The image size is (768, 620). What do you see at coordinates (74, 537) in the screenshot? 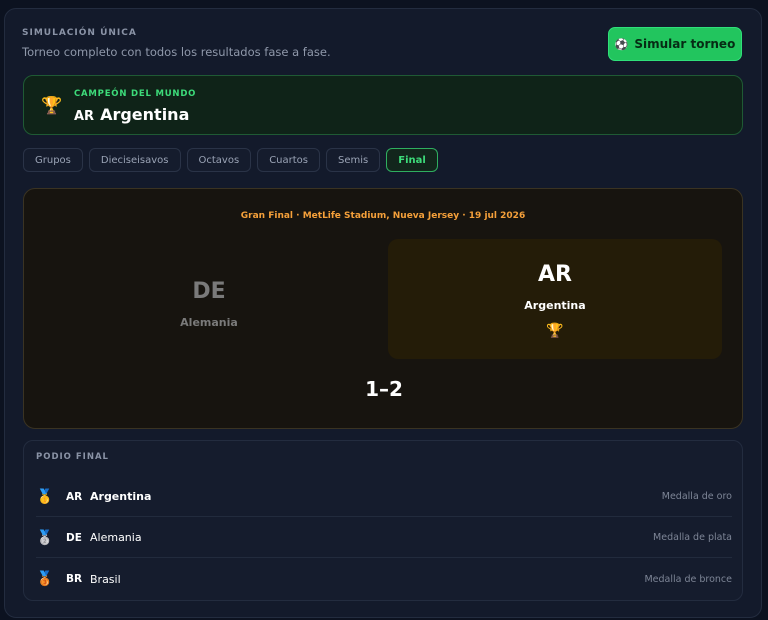
I see `podium-code: DE` at bounding box center [74, 537].